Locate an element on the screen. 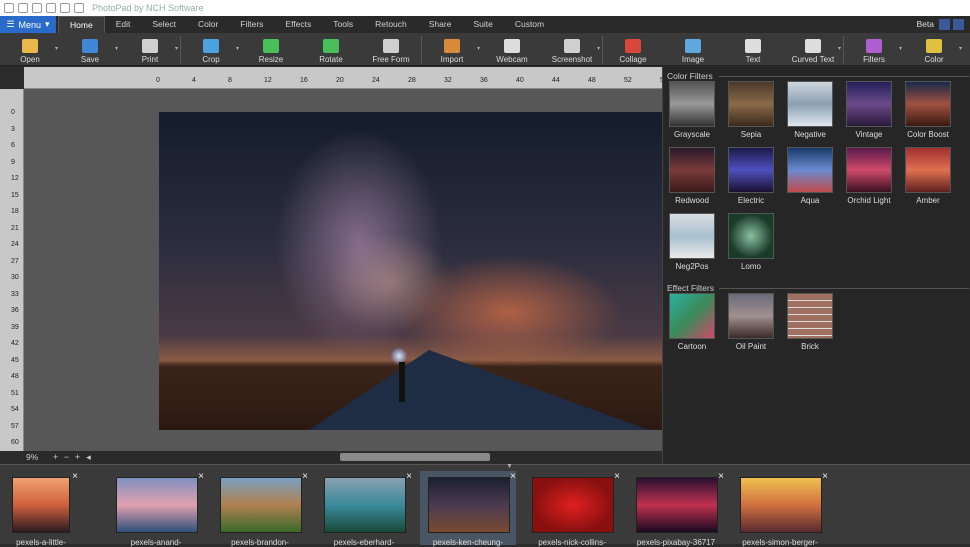  lomo-filter: Lomo is located at coordinates (751, 242).